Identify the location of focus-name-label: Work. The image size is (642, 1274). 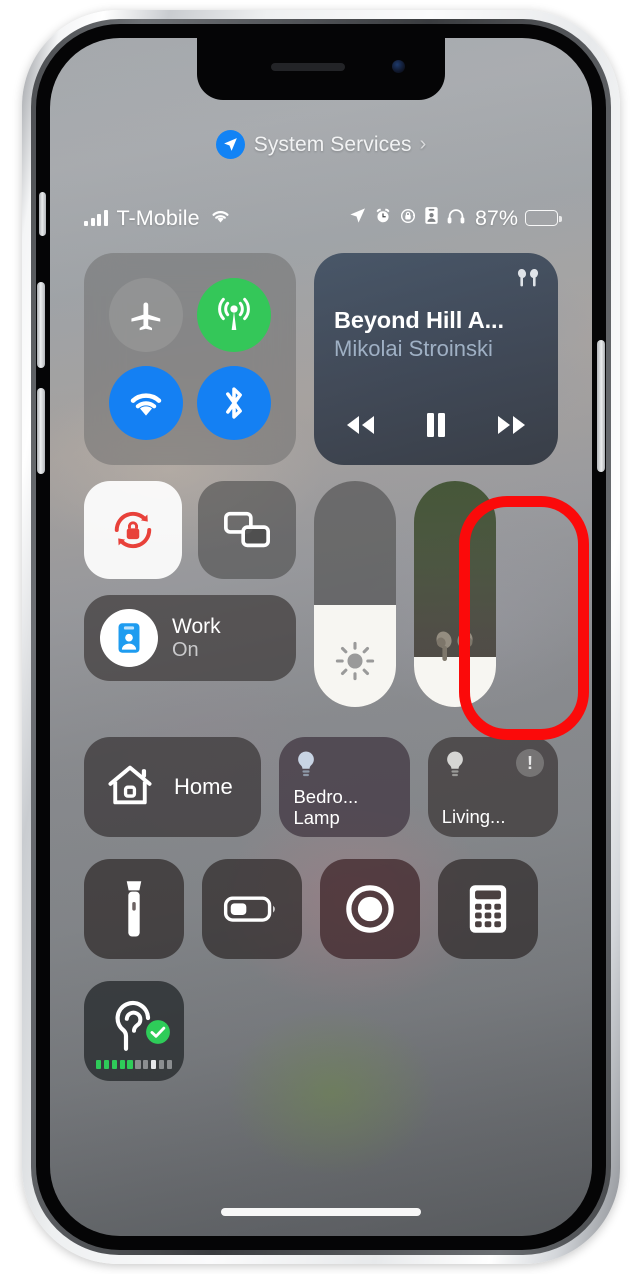
(196, 627).